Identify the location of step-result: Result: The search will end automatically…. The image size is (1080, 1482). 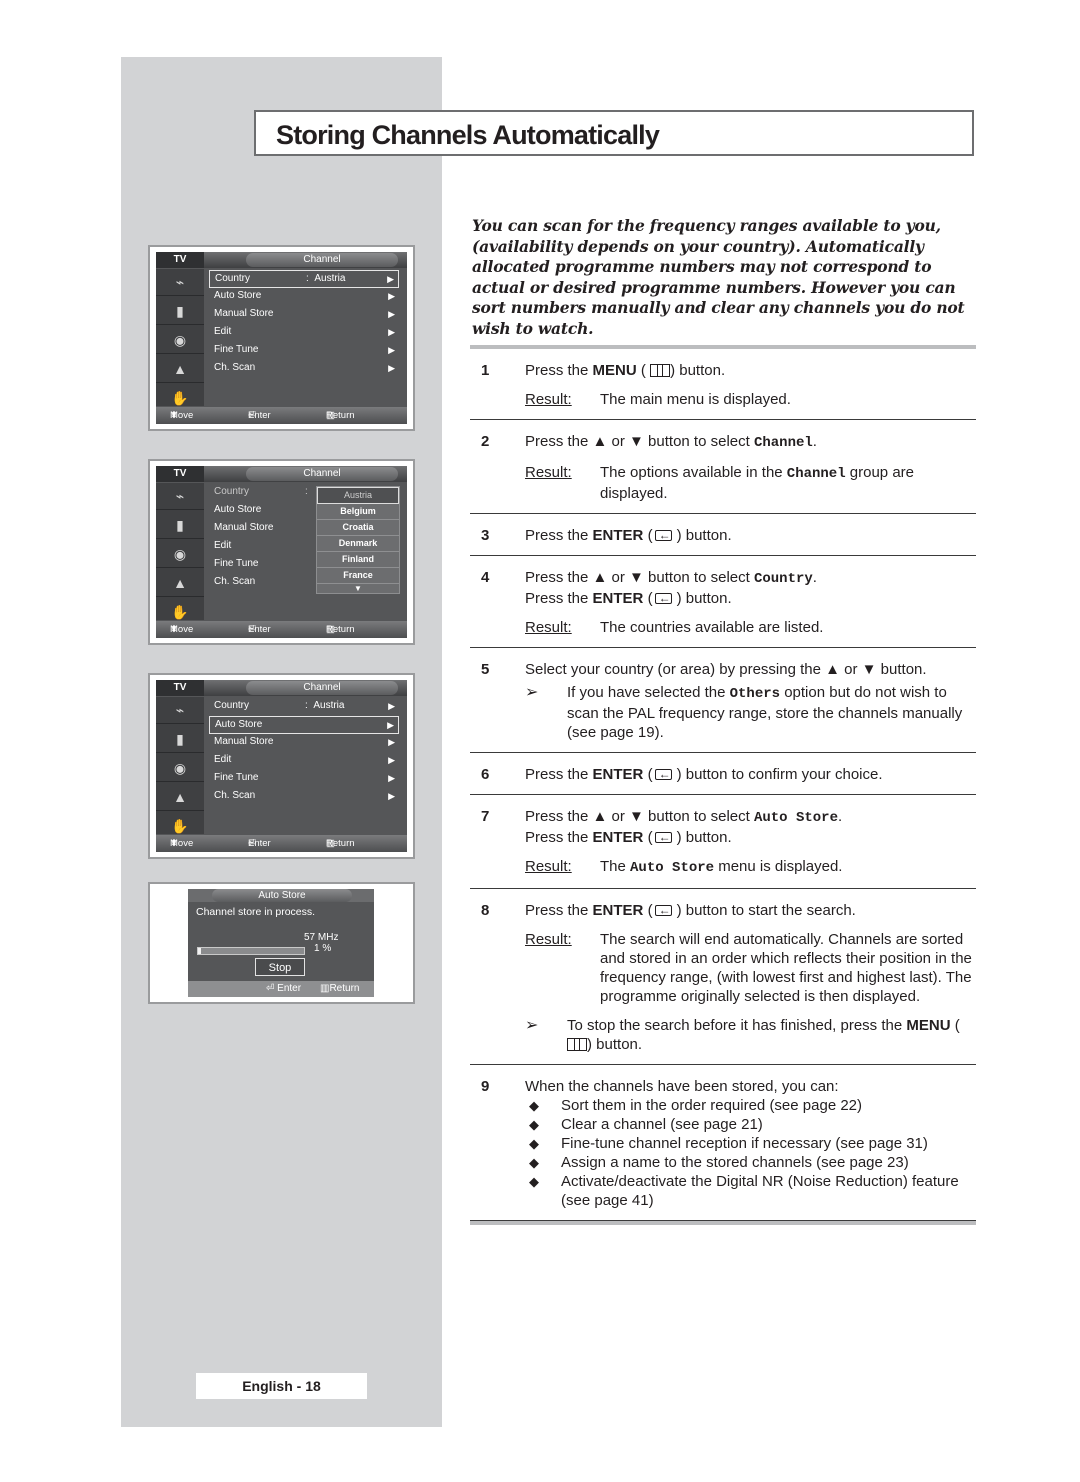
(748, 968).